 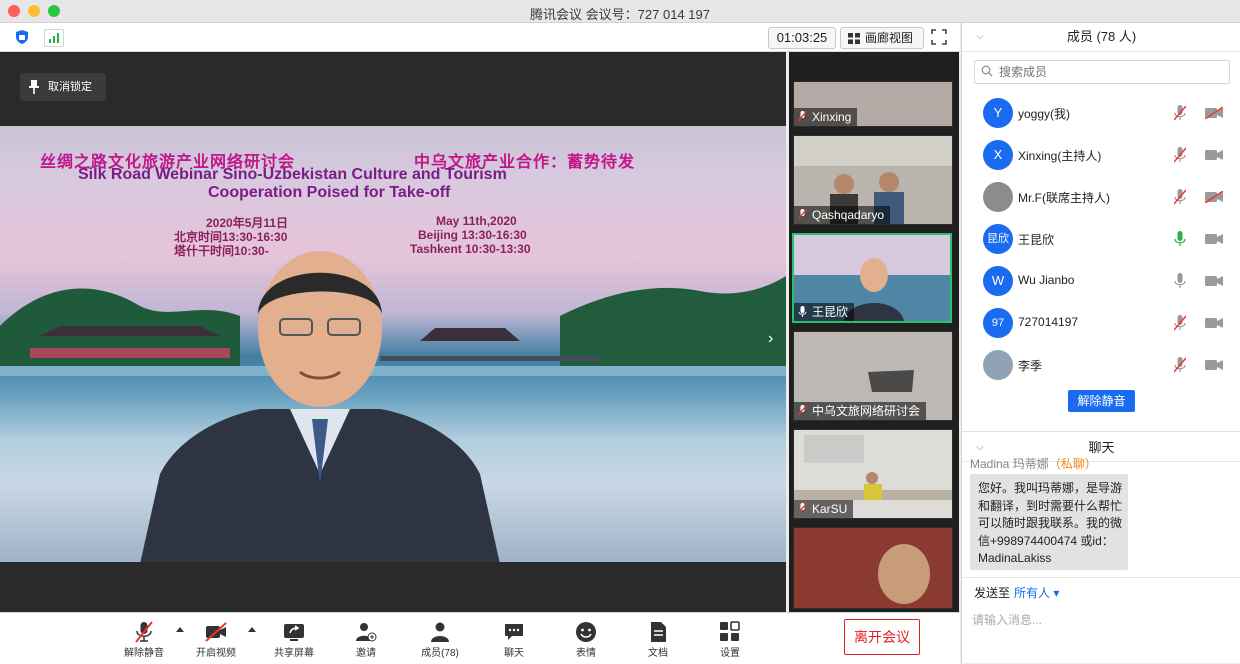 I want to click on member-search, so click(x=1102, y=72).